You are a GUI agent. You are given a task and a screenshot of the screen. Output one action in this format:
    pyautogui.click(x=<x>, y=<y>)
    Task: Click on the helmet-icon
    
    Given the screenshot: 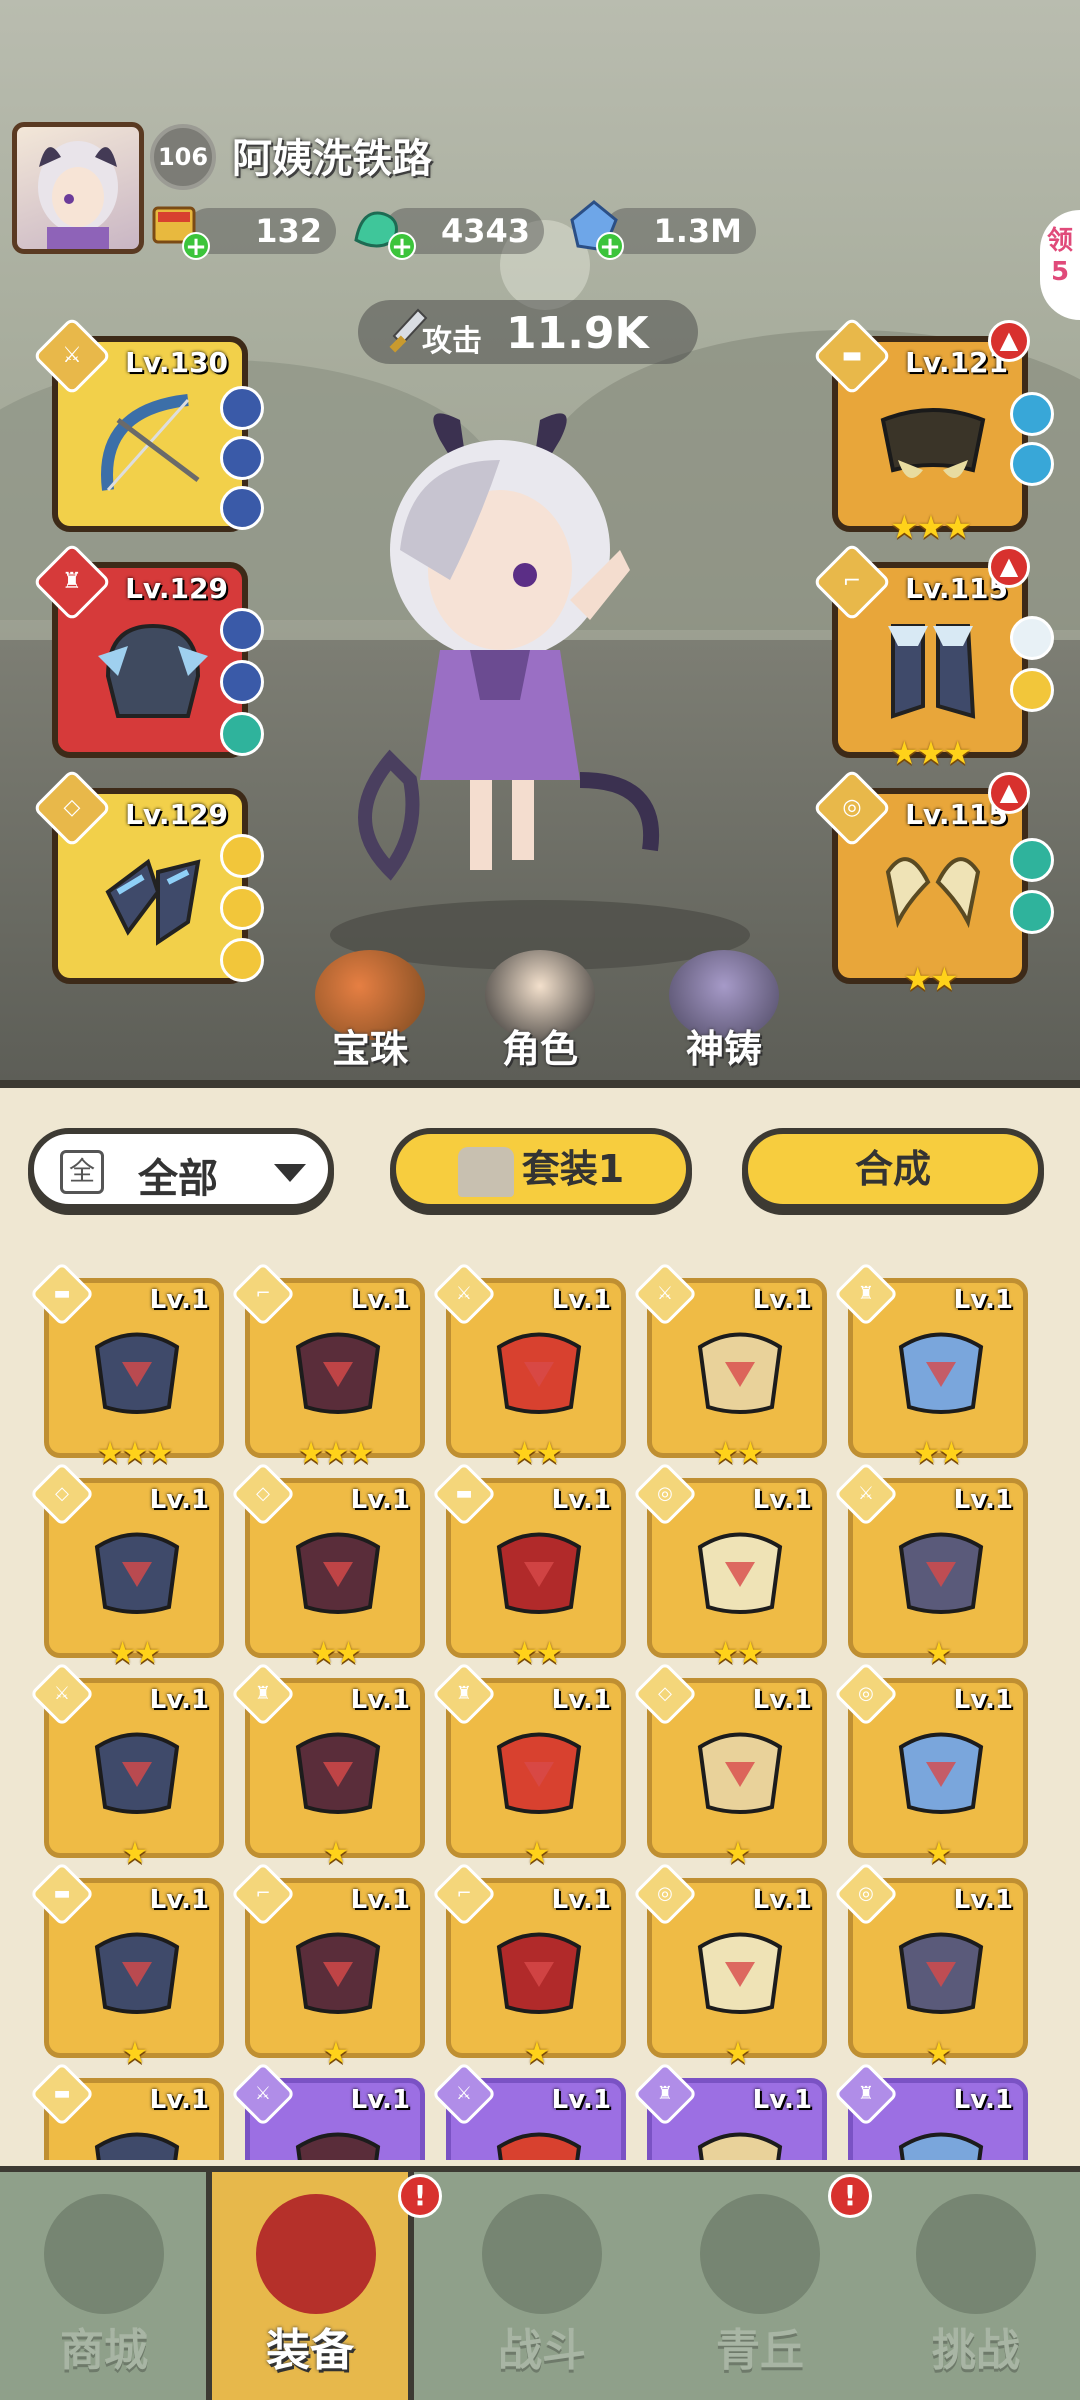 What is the action you would take?
    pyautogui.click(x=153, y=670)
    